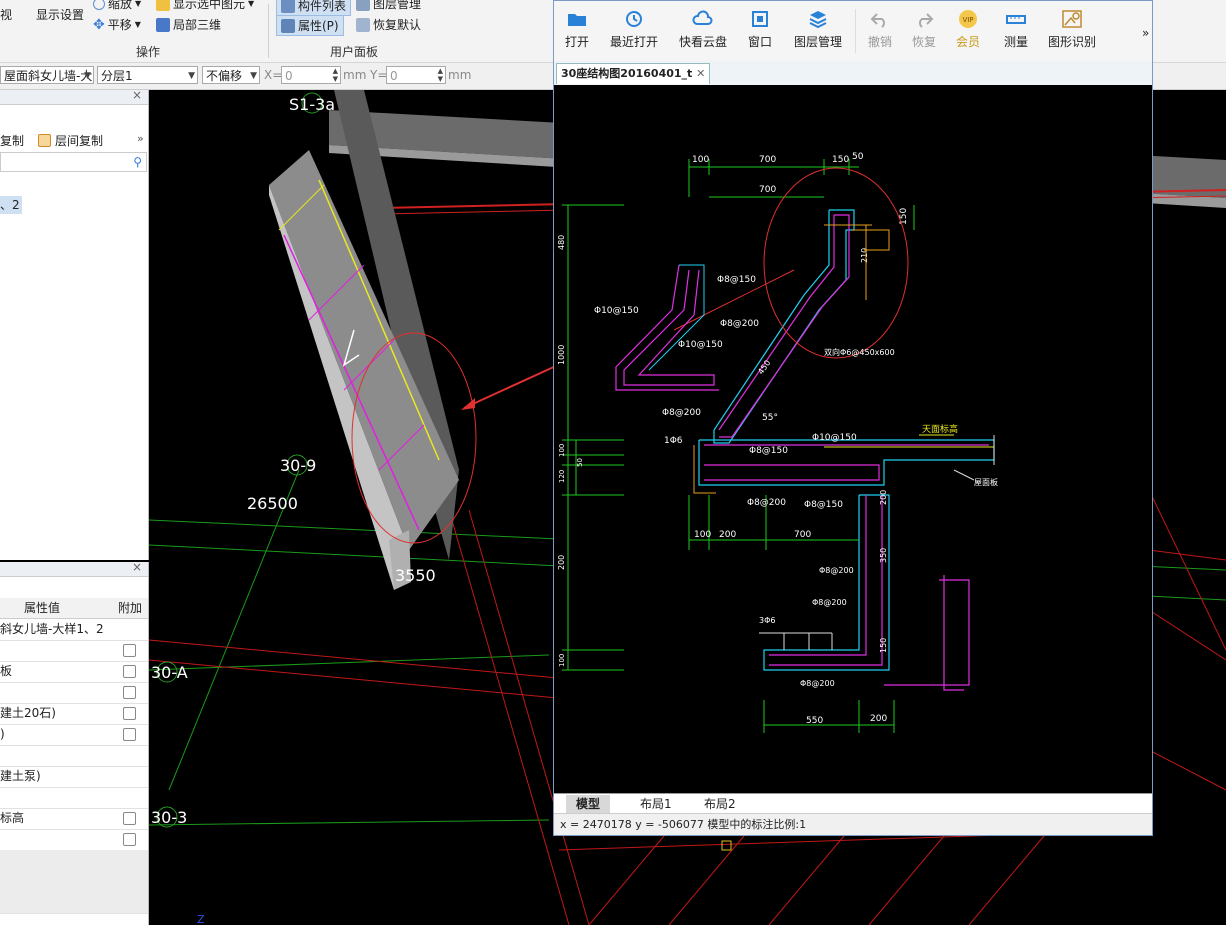 The image size is (1226, 925). I want to click on close-icon: ✕, so click(700, 73).